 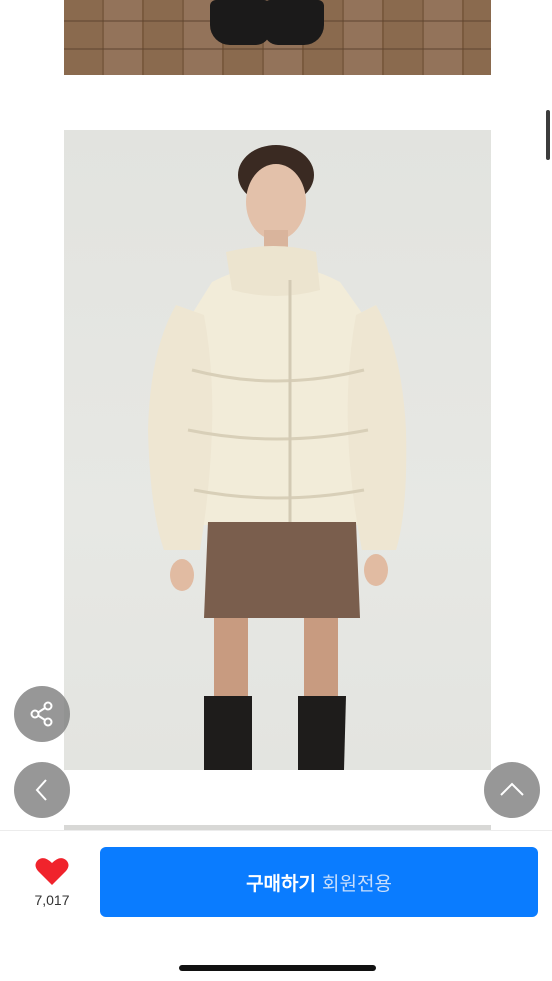 I want to click on back-button, so click(x=42, y=790).